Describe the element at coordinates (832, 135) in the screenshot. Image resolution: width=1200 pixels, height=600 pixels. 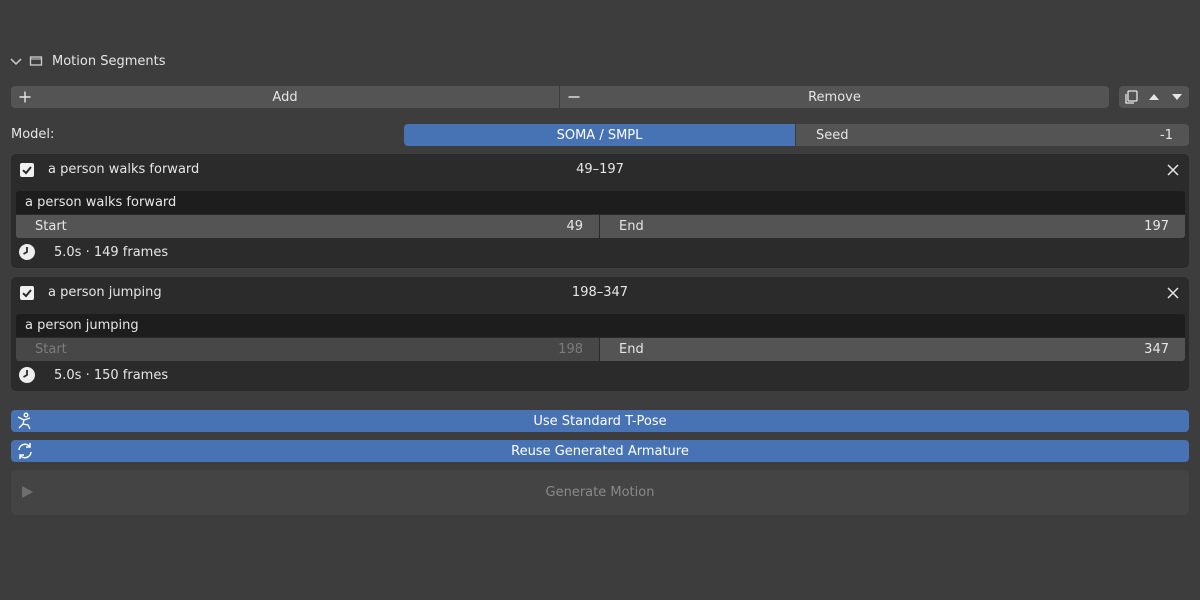
I see `seed-label: Seed` at that location.